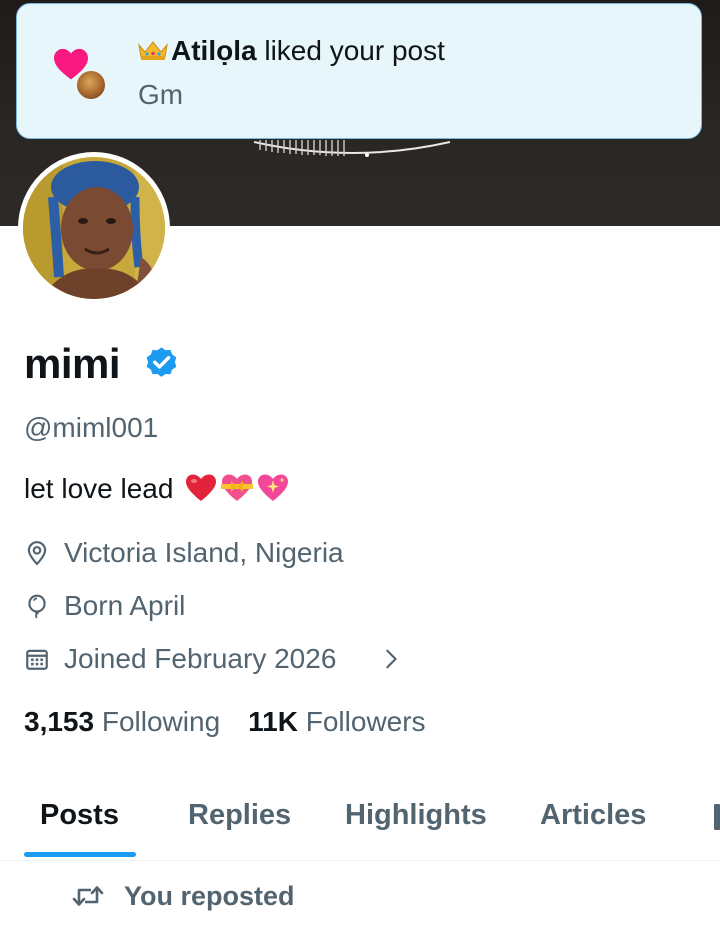 This screenshot has width=720, height=933. I want to click on joined-text: Joined February 2026, so click(200, 658).